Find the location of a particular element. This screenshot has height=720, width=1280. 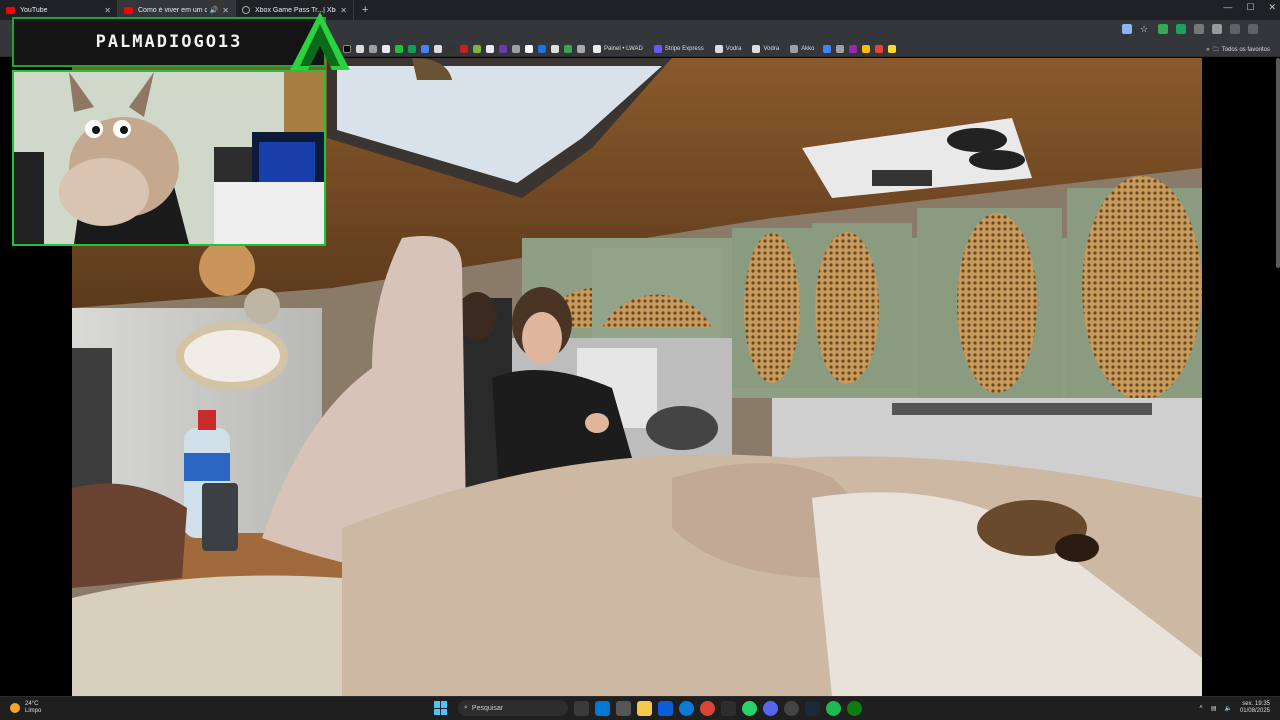

window-controls: — ☐ ✕ is located at coordinates (1249, 7).